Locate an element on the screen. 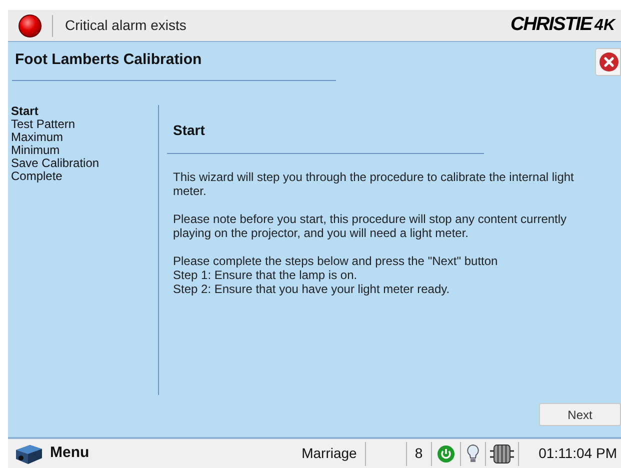  close-button is located at coordinates (608, 62).